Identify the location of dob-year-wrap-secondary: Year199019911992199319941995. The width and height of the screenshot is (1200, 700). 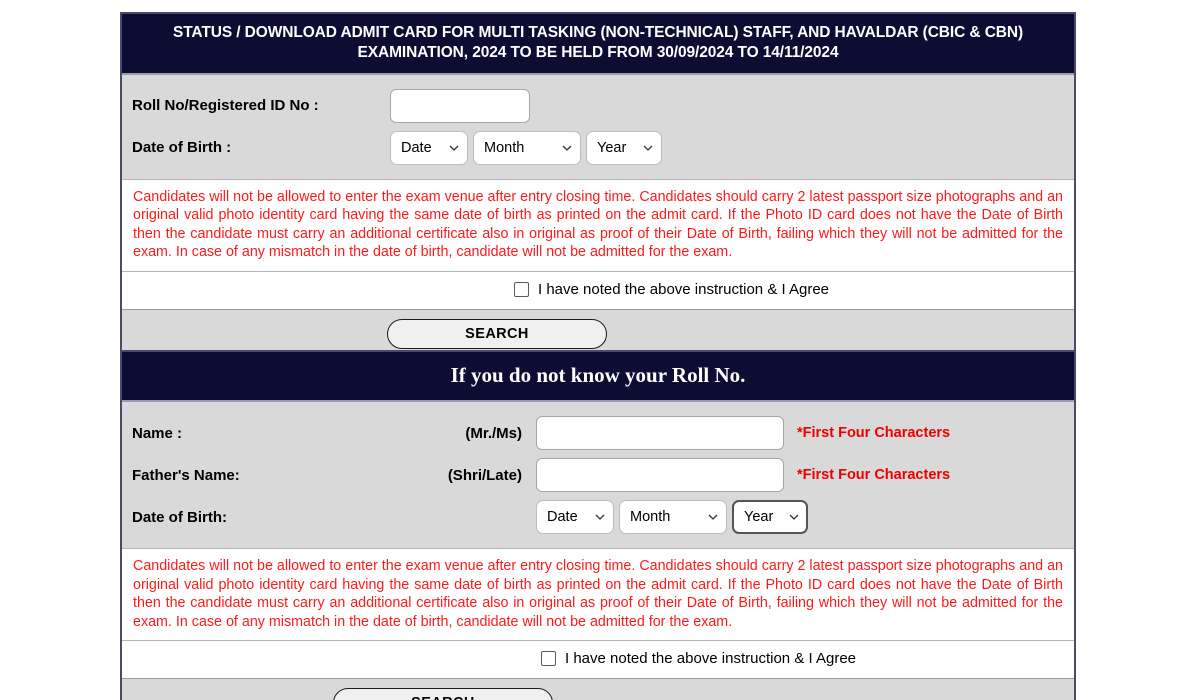
(770, 517).